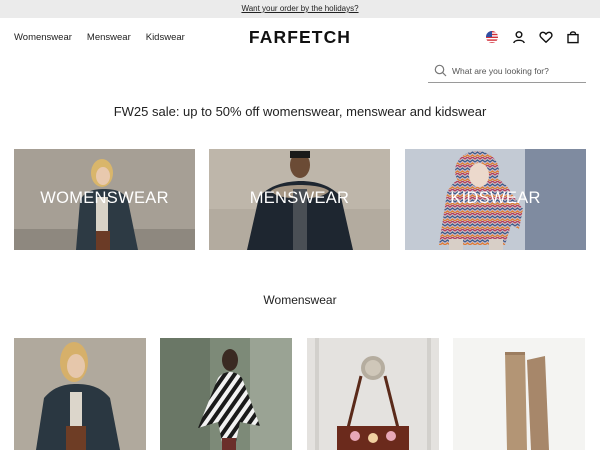 The image size is (600, 450). What do you see at coordinates (492, 37) in the screenshot?
I see `us-flag-icon` at bounding box center [492, 37].